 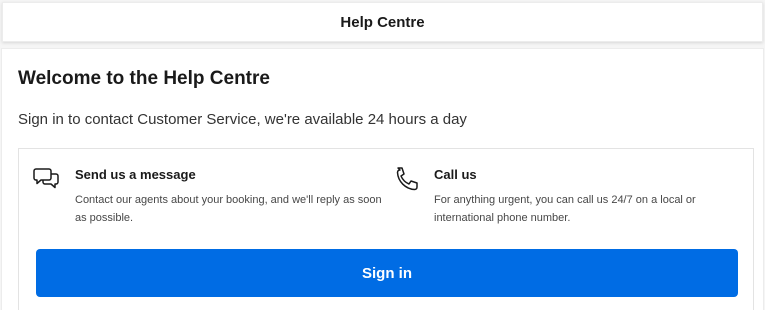 I want to click on call-us-title: Call us, so click(x=455, y=174).